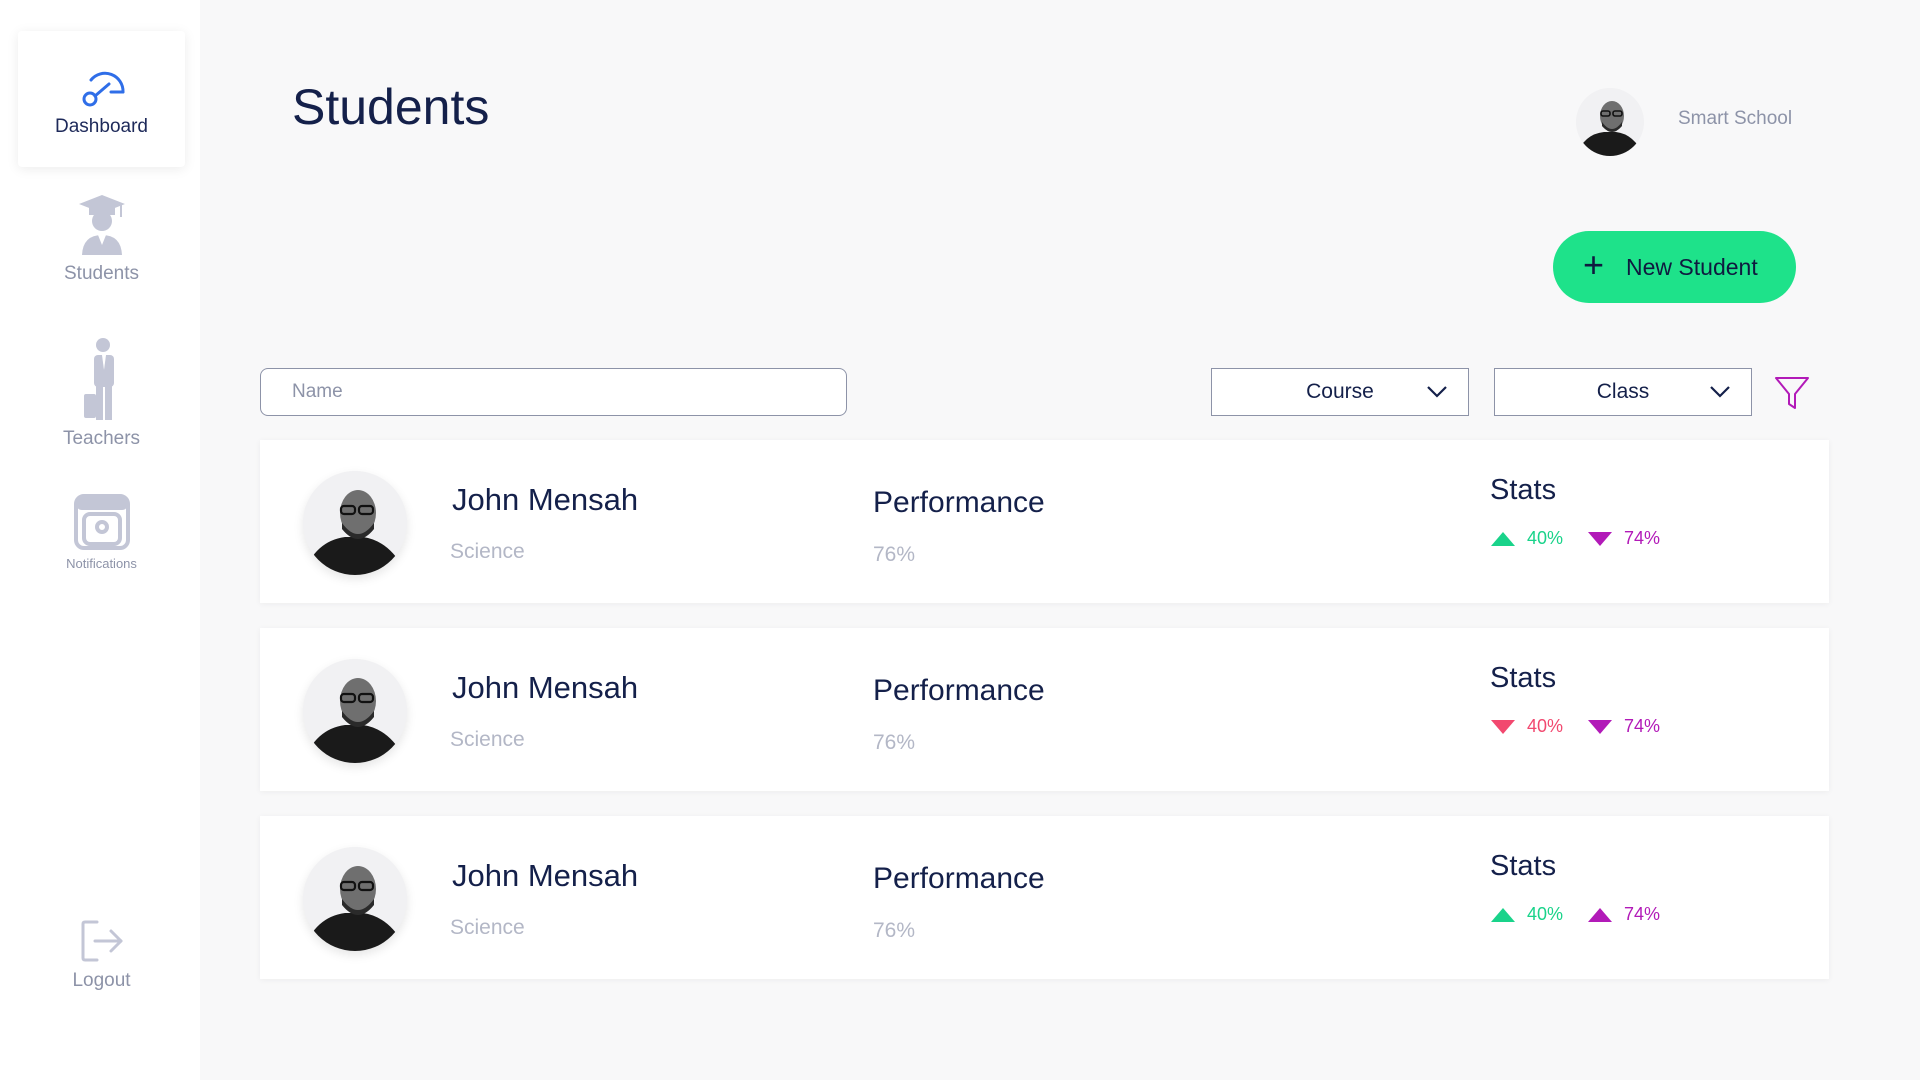 This screenshot has width=1920, height=1080. Describe the element at coordinates (101, 563) in the screenshot. I see `sidebar-item-label: Notifications` at that location.